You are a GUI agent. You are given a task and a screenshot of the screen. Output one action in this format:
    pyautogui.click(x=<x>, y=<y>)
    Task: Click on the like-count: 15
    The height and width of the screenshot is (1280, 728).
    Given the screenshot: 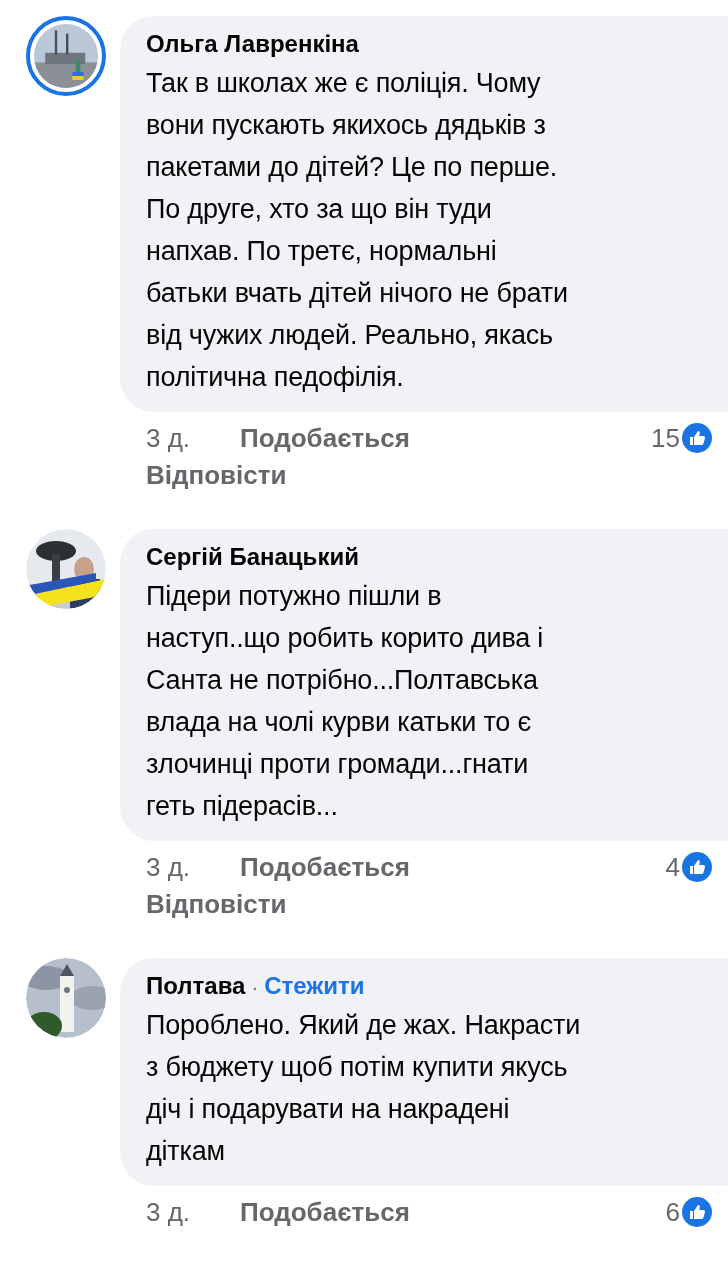 What is the action you would take?
    pyautogui.click(x=665, y=438)
    